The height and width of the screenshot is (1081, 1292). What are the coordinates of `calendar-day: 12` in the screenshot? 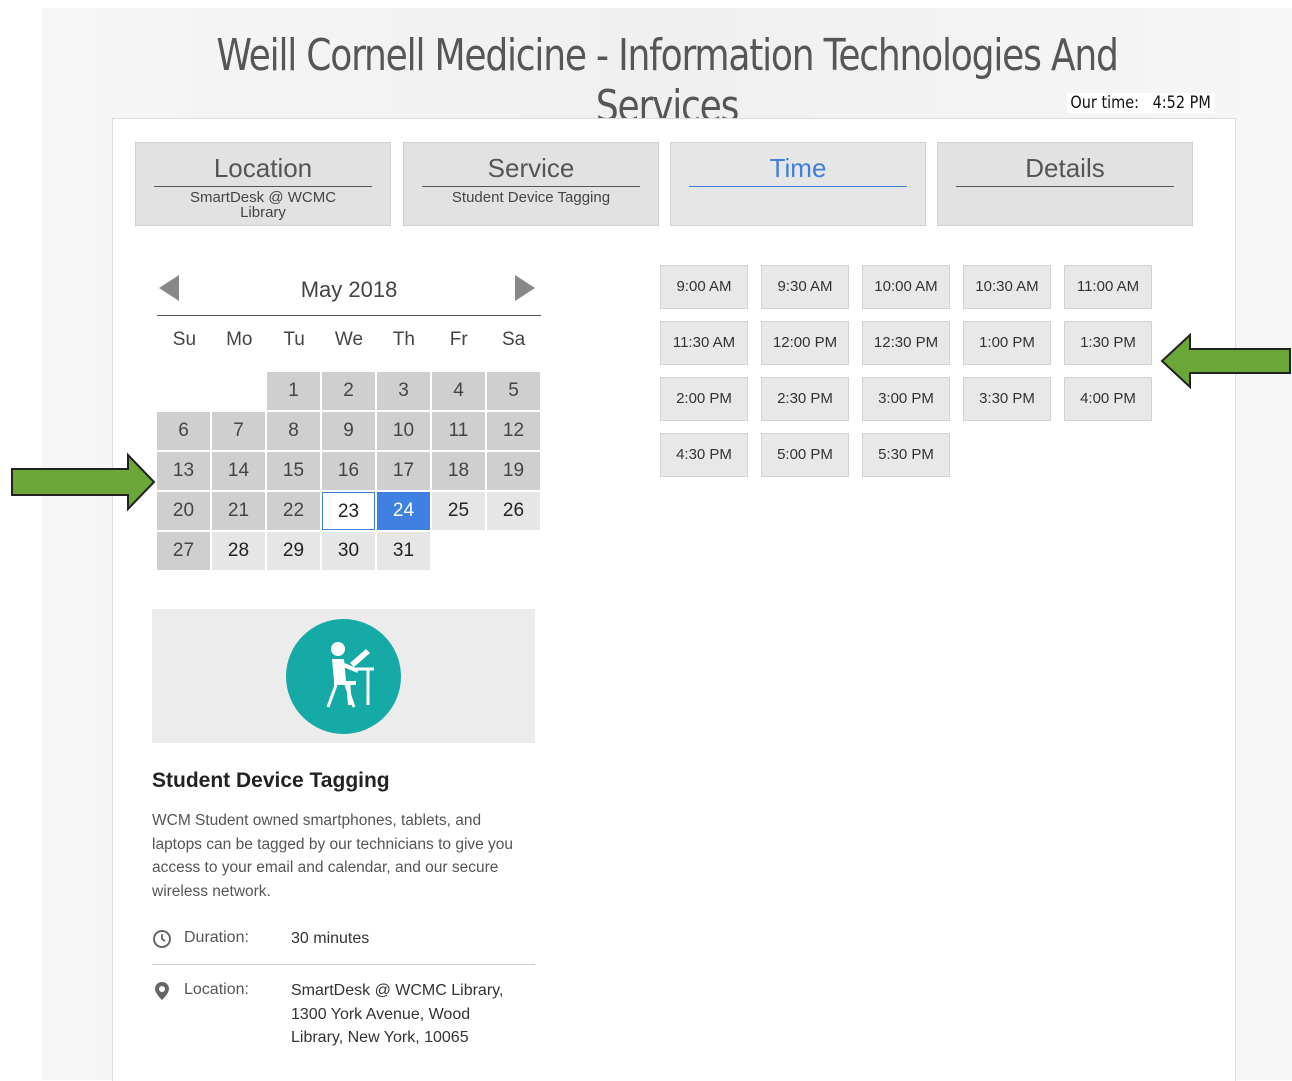 It's located at (513, 431).